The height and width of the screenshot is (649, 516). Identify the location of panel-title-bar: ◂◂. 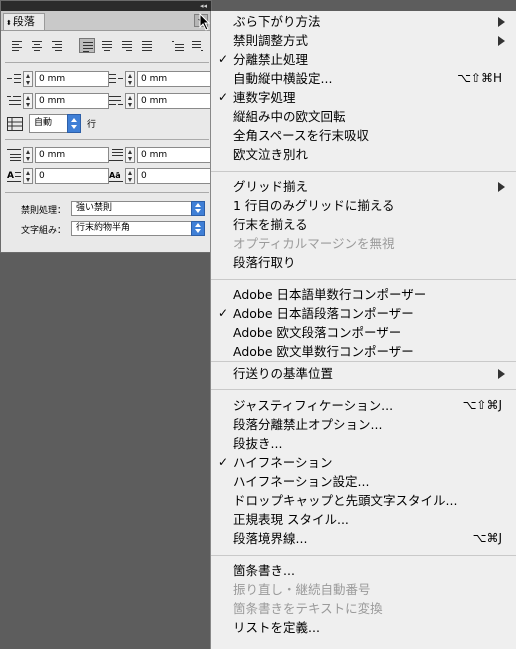
(106, 6).